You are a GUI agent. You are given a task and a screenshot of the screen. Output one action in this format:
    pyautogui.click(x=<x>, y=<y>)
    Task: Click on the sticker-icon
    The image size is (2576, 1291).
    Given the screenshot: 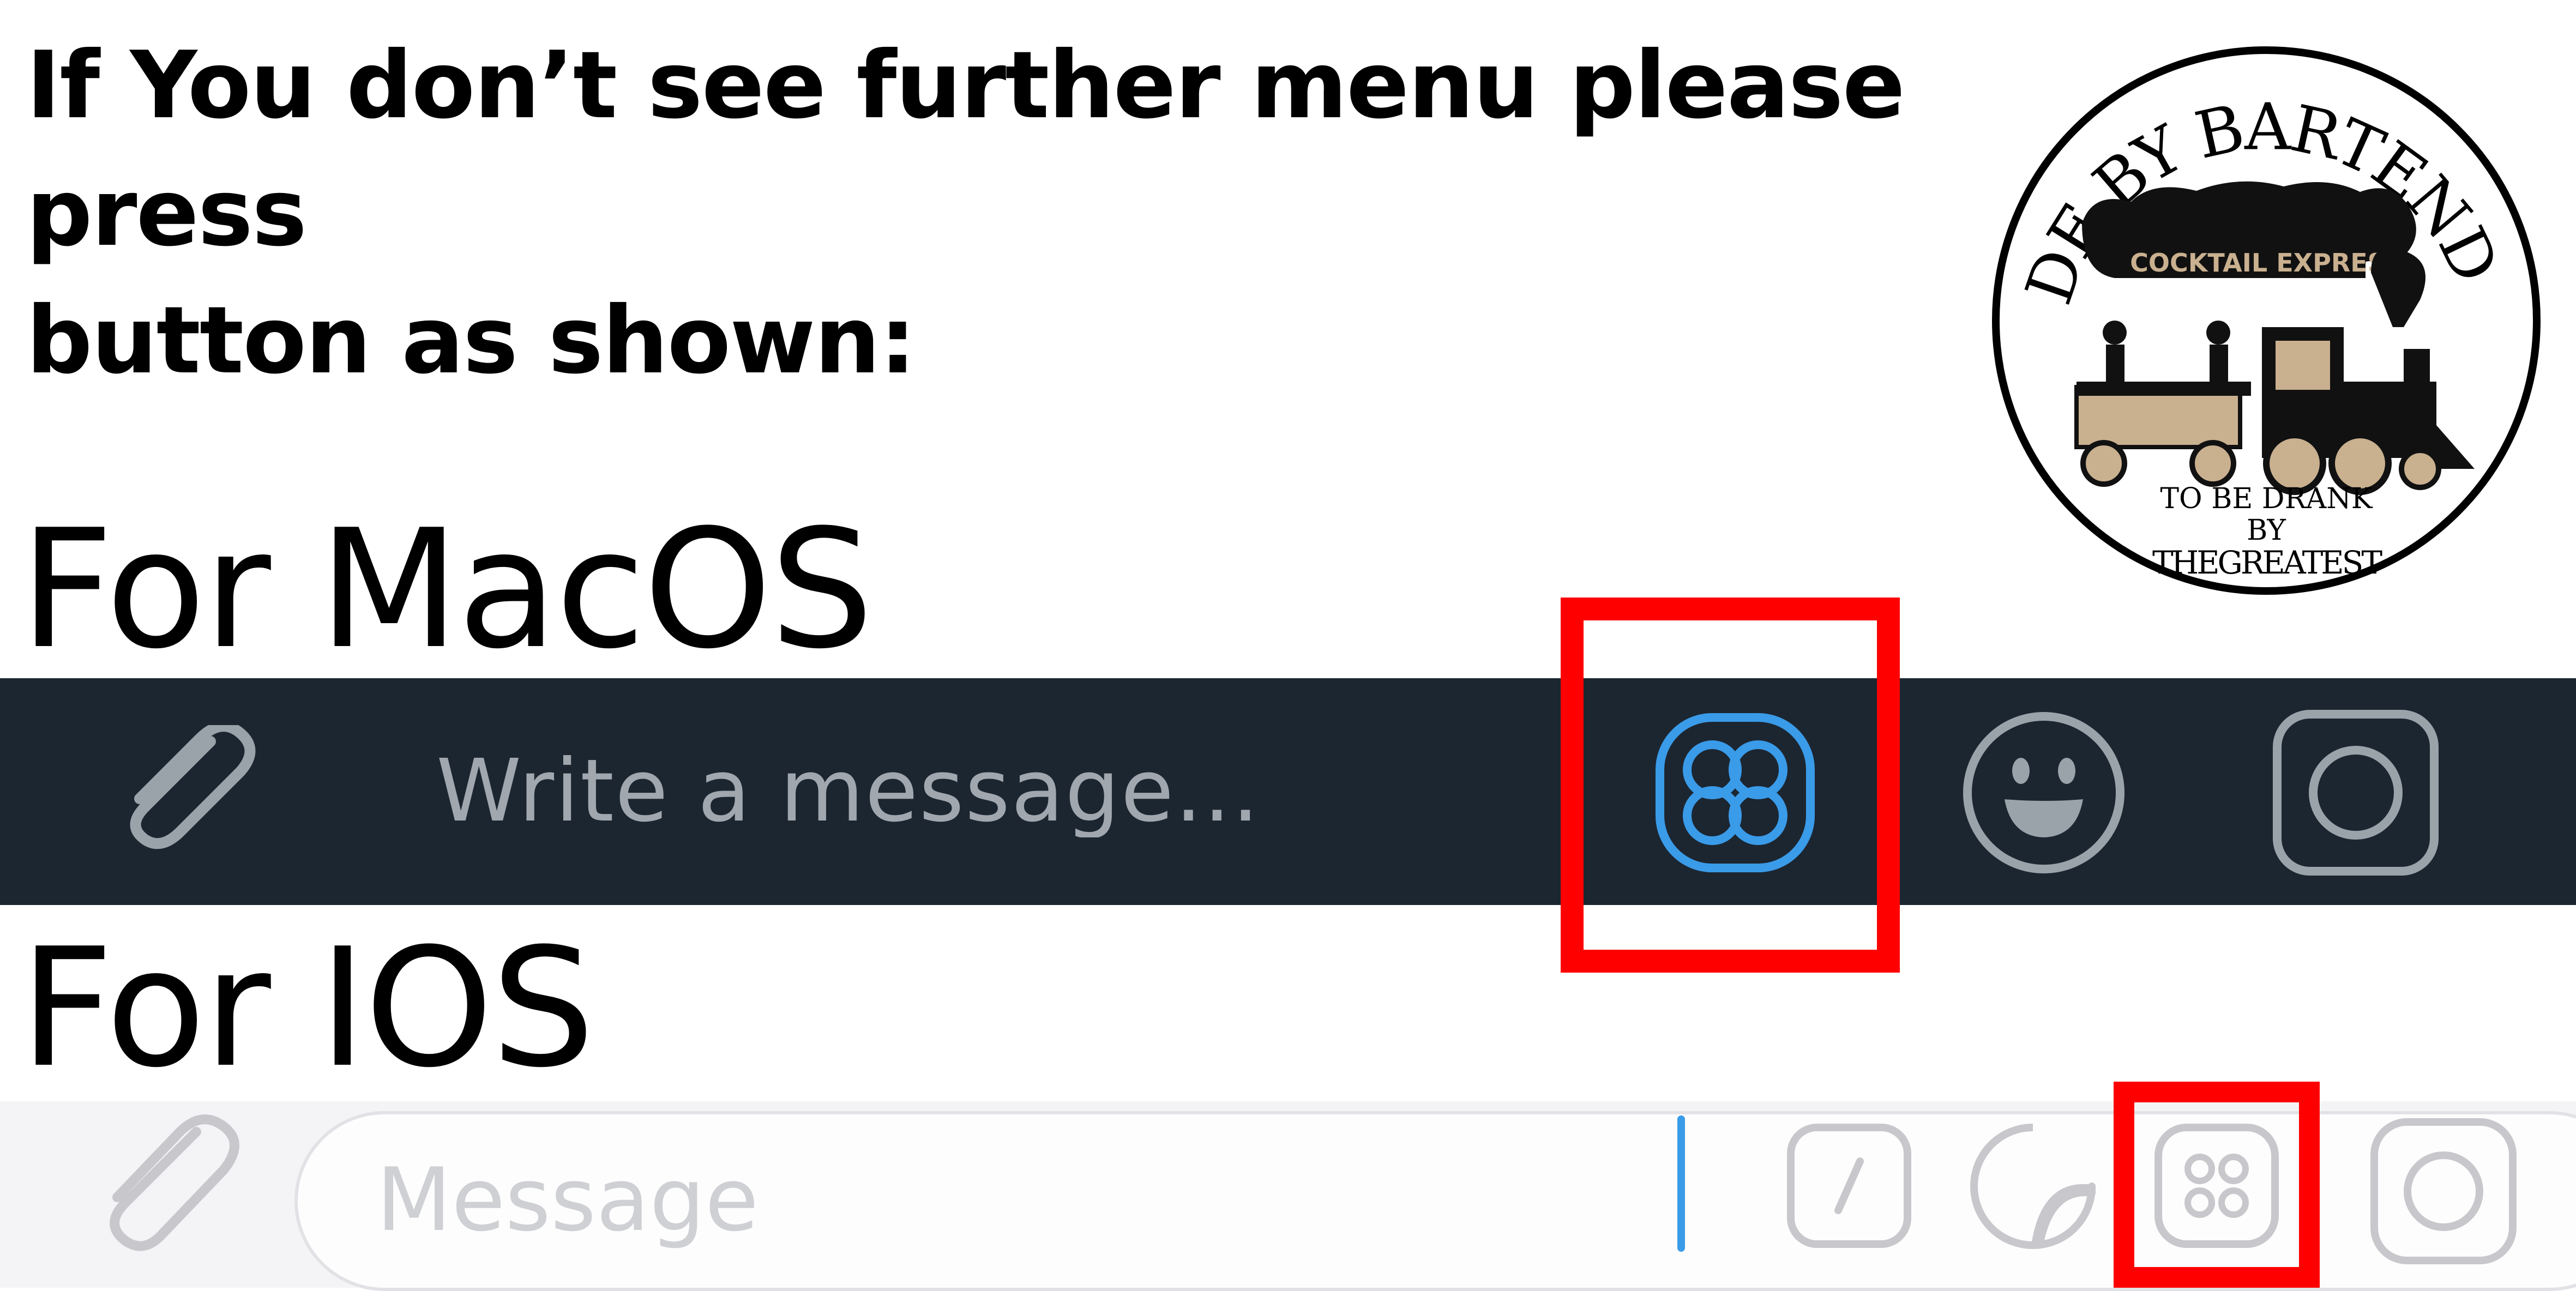 What is the action you would take?
    pyautogui.click(x=2033, y=1186)
    